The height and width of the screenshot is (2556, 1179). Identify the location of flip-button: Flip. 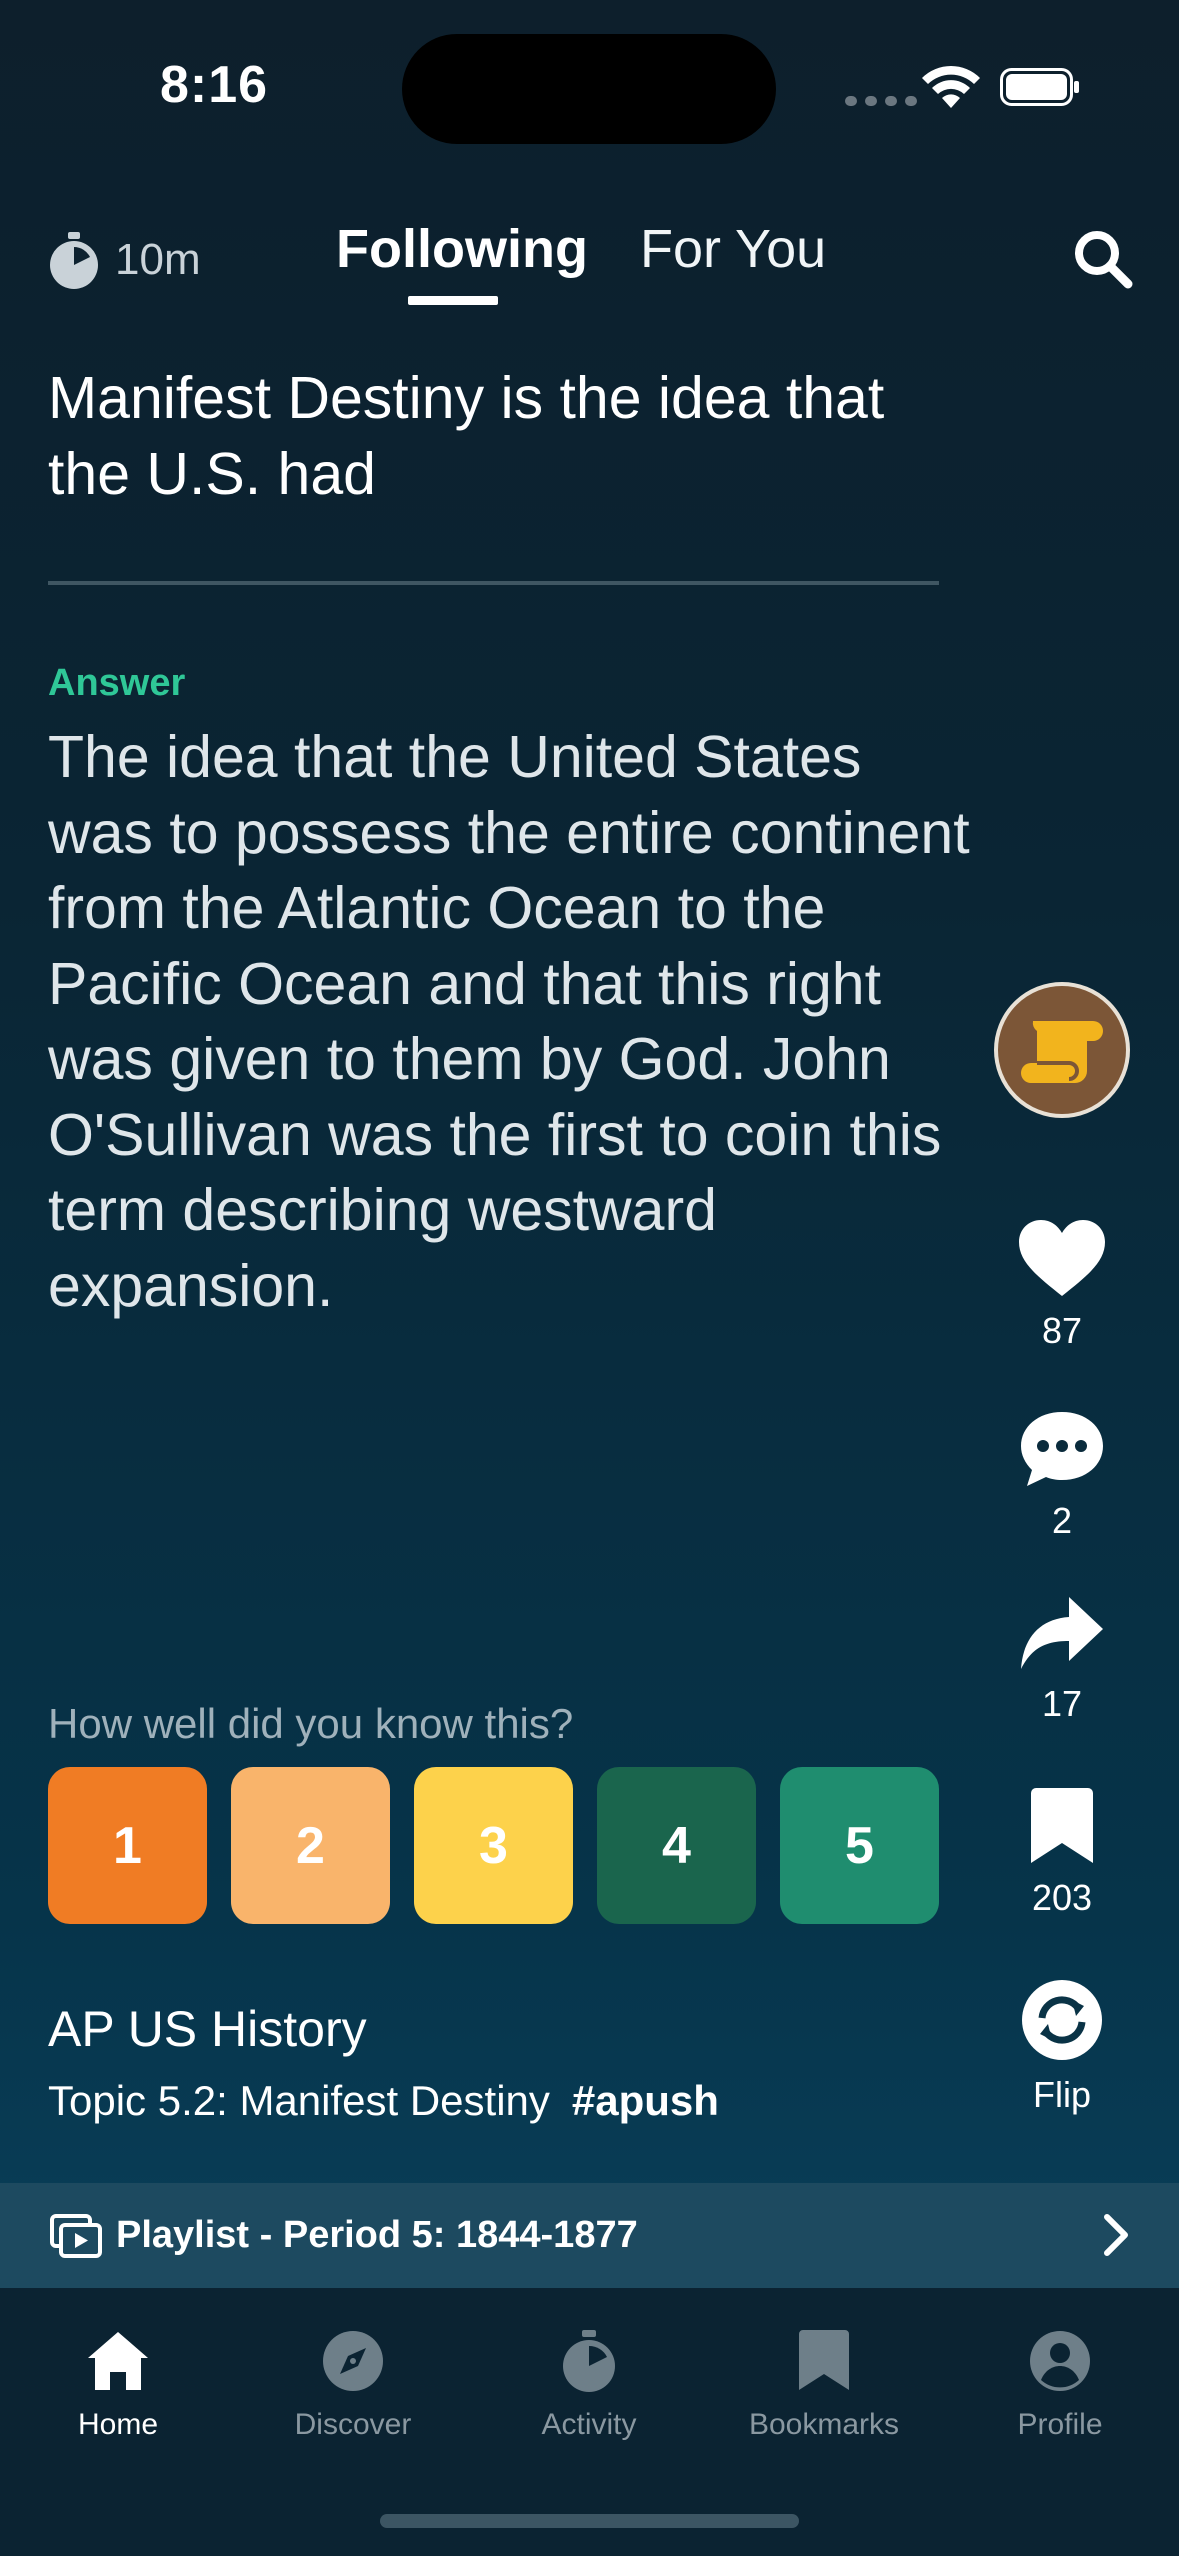
(1062, 2047).